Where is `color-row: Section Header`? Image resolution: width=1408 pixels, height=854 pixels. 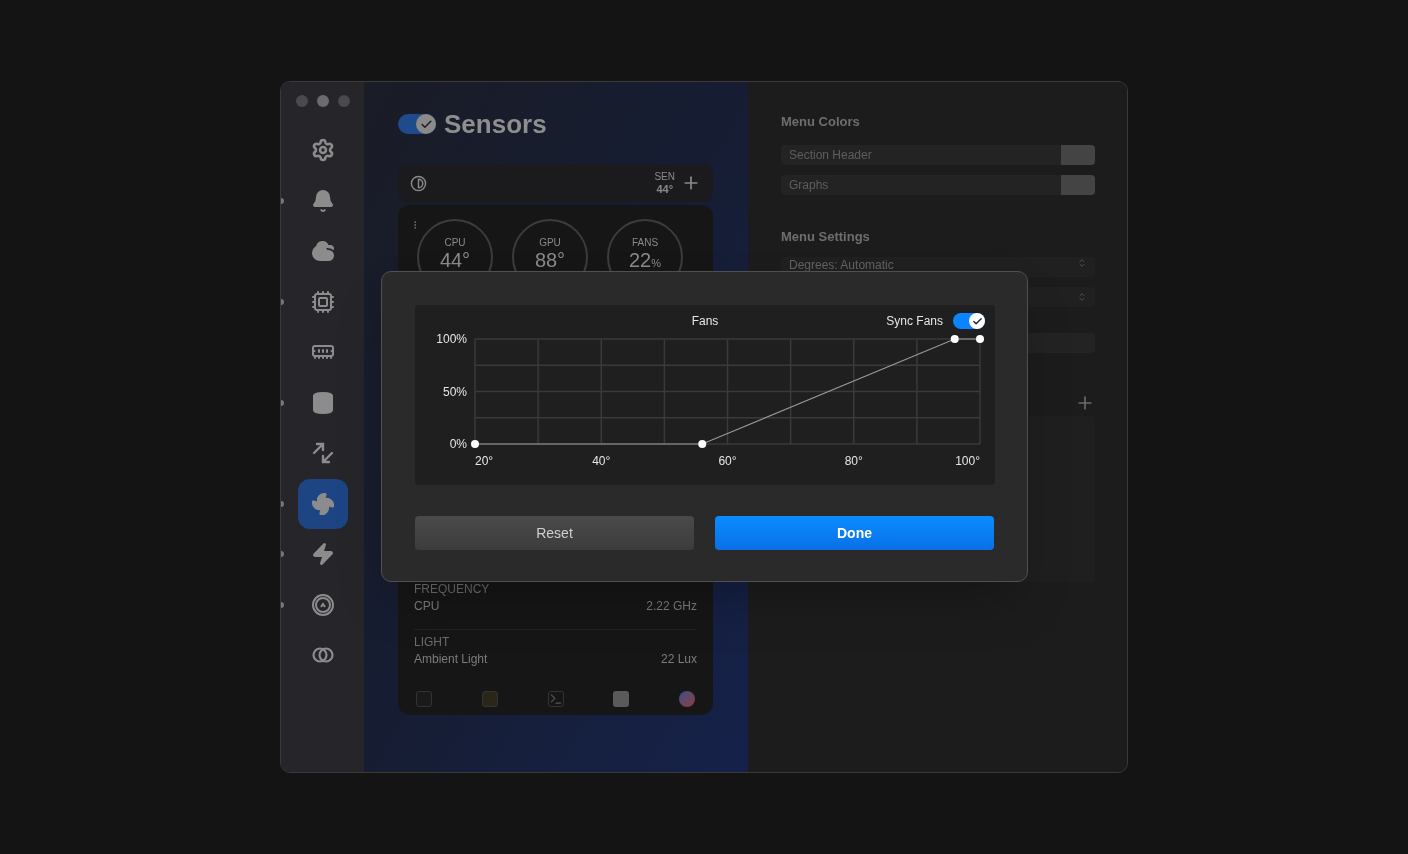
color-row: Section Header is located at coordinates (938, 154).